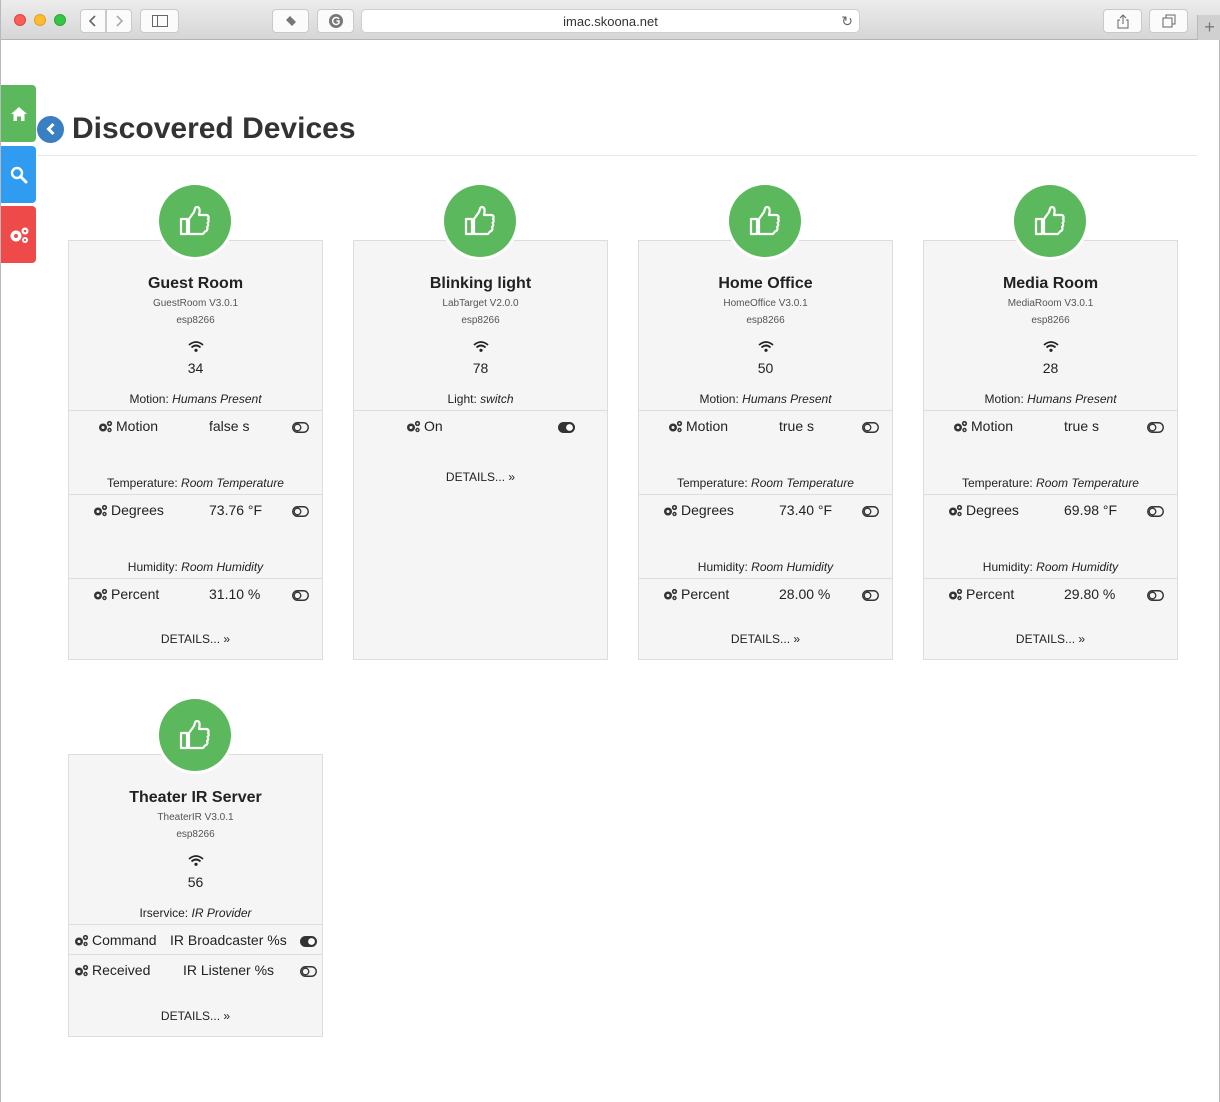 This screenshot has height=1102, width=1220. I want to click on share-icon, so click(1122, 20).